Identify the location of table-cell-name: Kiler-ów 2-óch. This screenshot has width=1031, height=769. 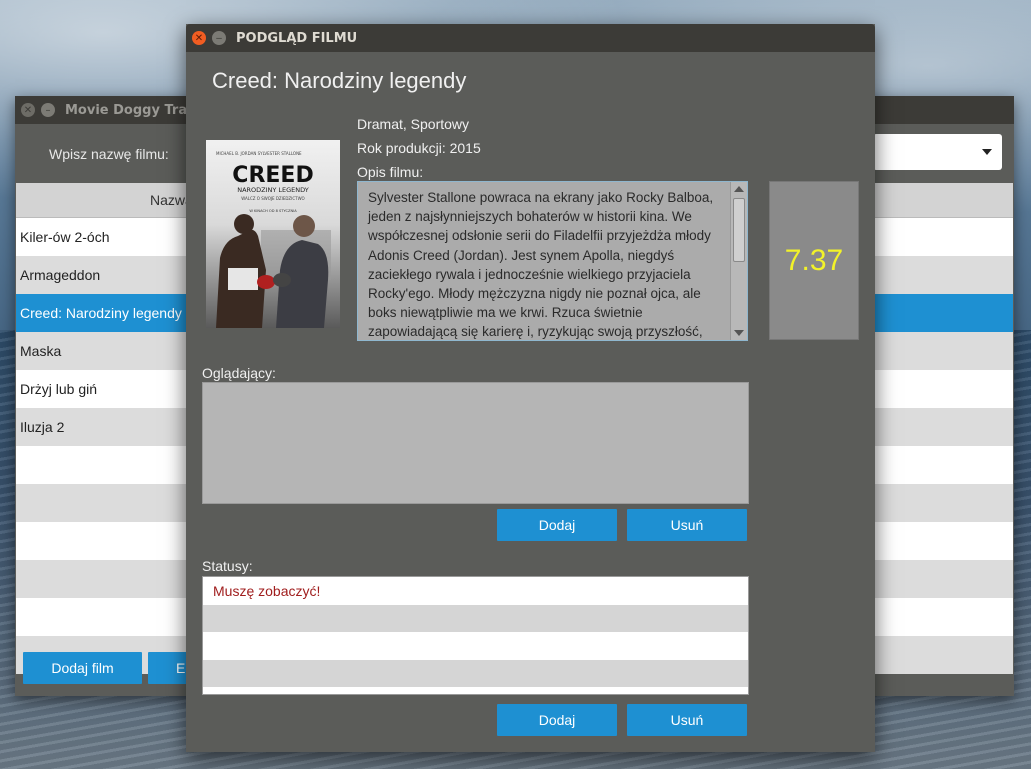
(64, 237).